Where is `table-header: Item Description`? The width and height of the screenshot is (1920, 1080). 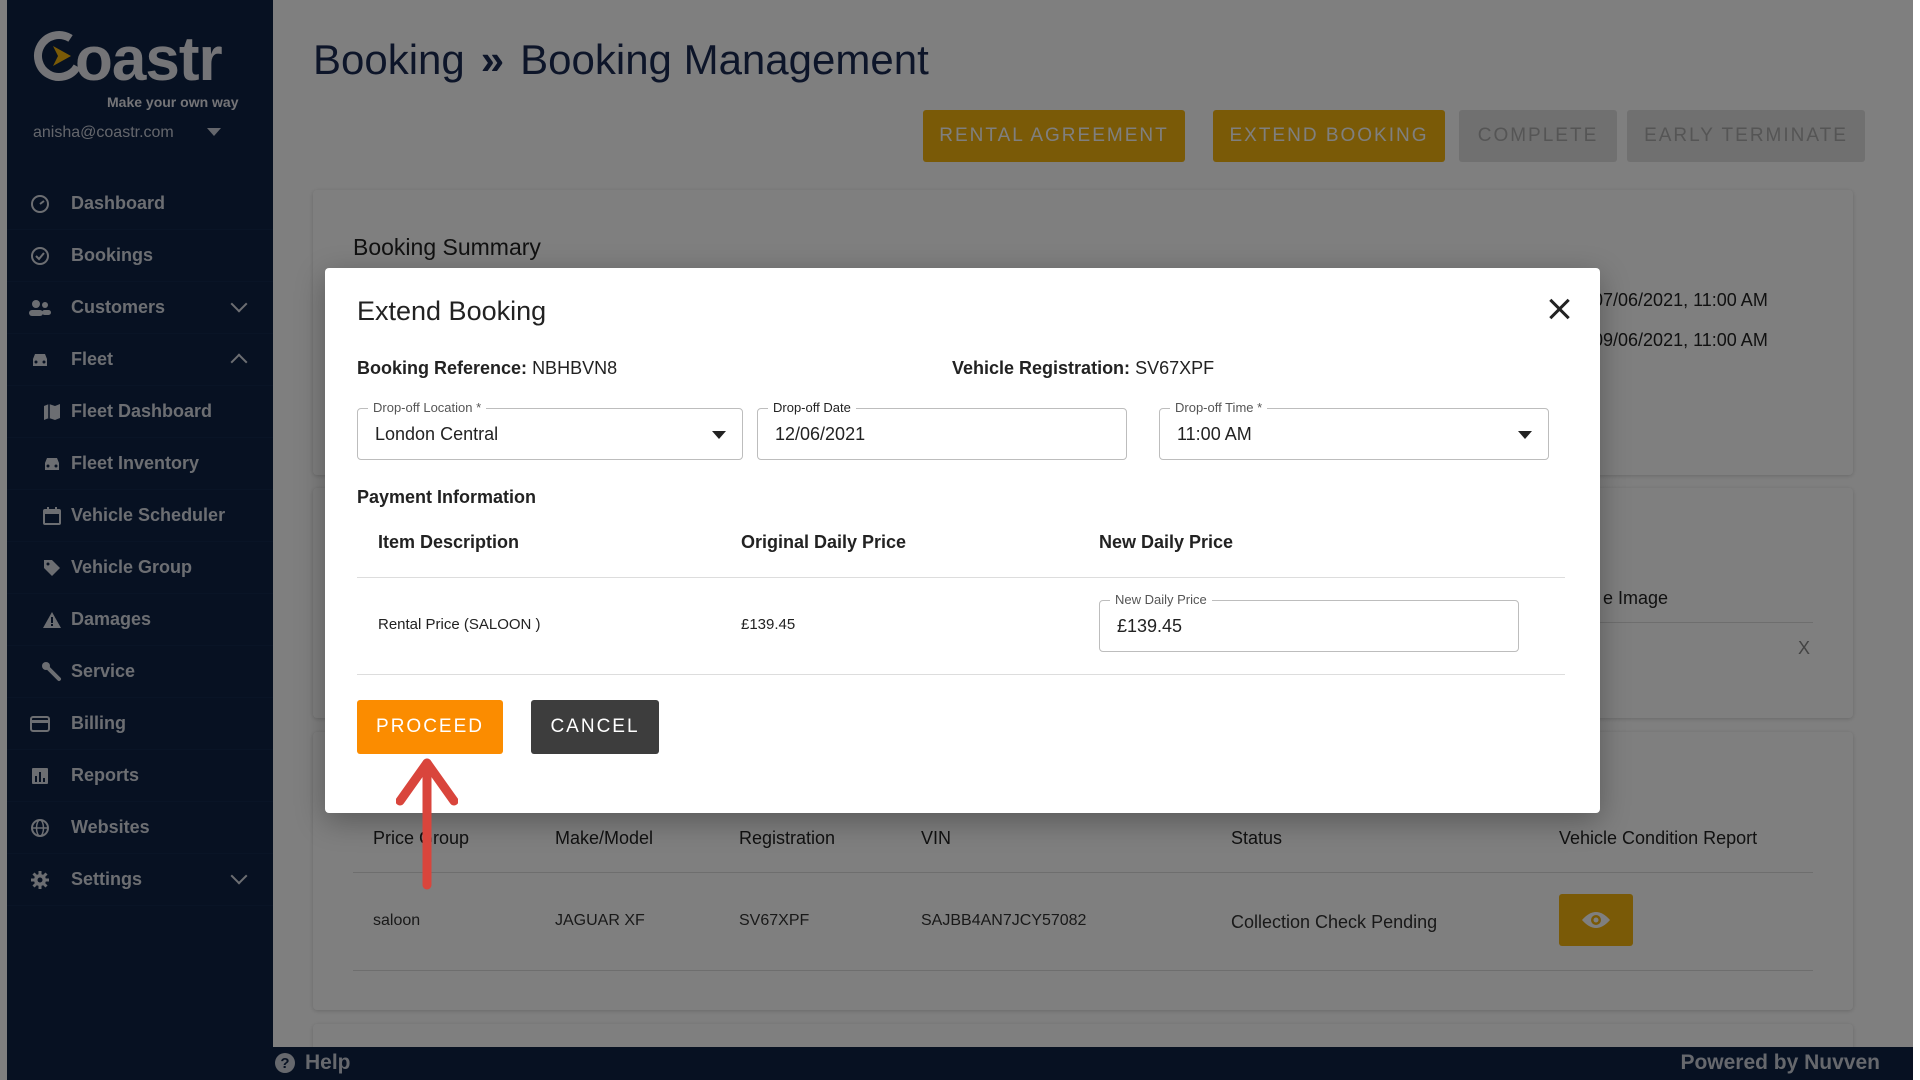
table-header: Item Description is located at coordinates (449, 542).